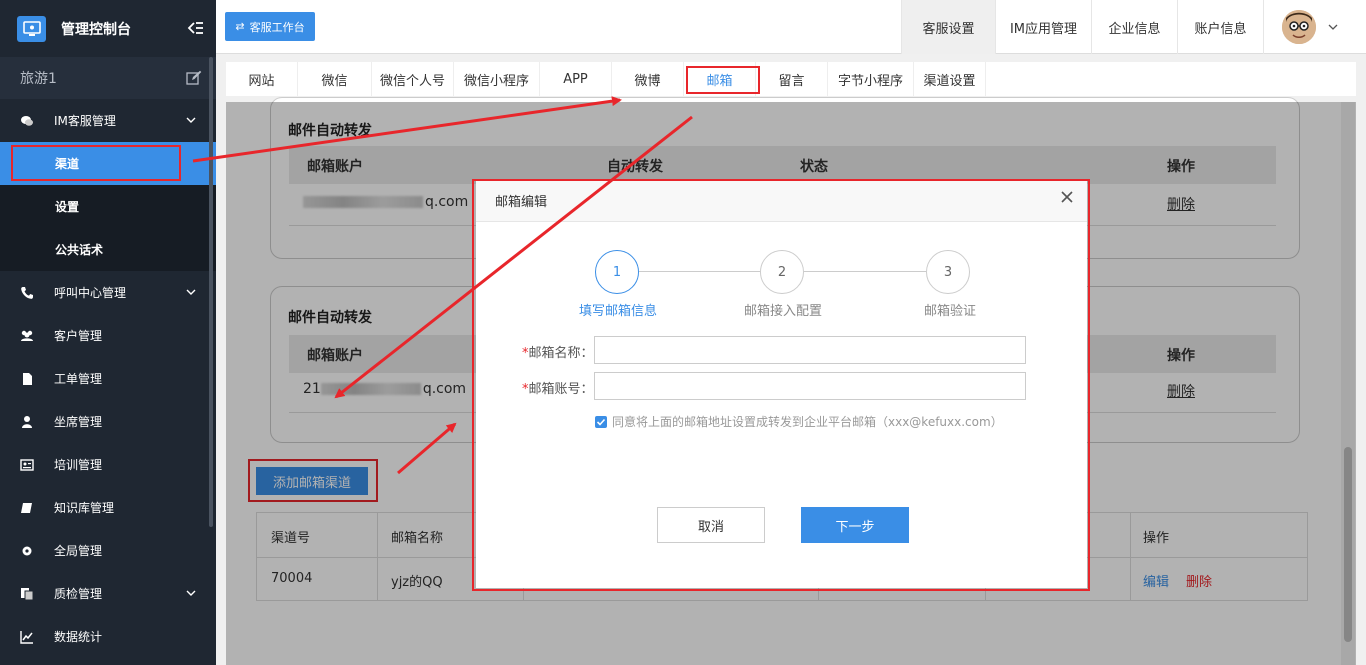 The width and height of the screenshot is (1366, 665). I want to click on menu-label: 质检管理, so click(78, 594).